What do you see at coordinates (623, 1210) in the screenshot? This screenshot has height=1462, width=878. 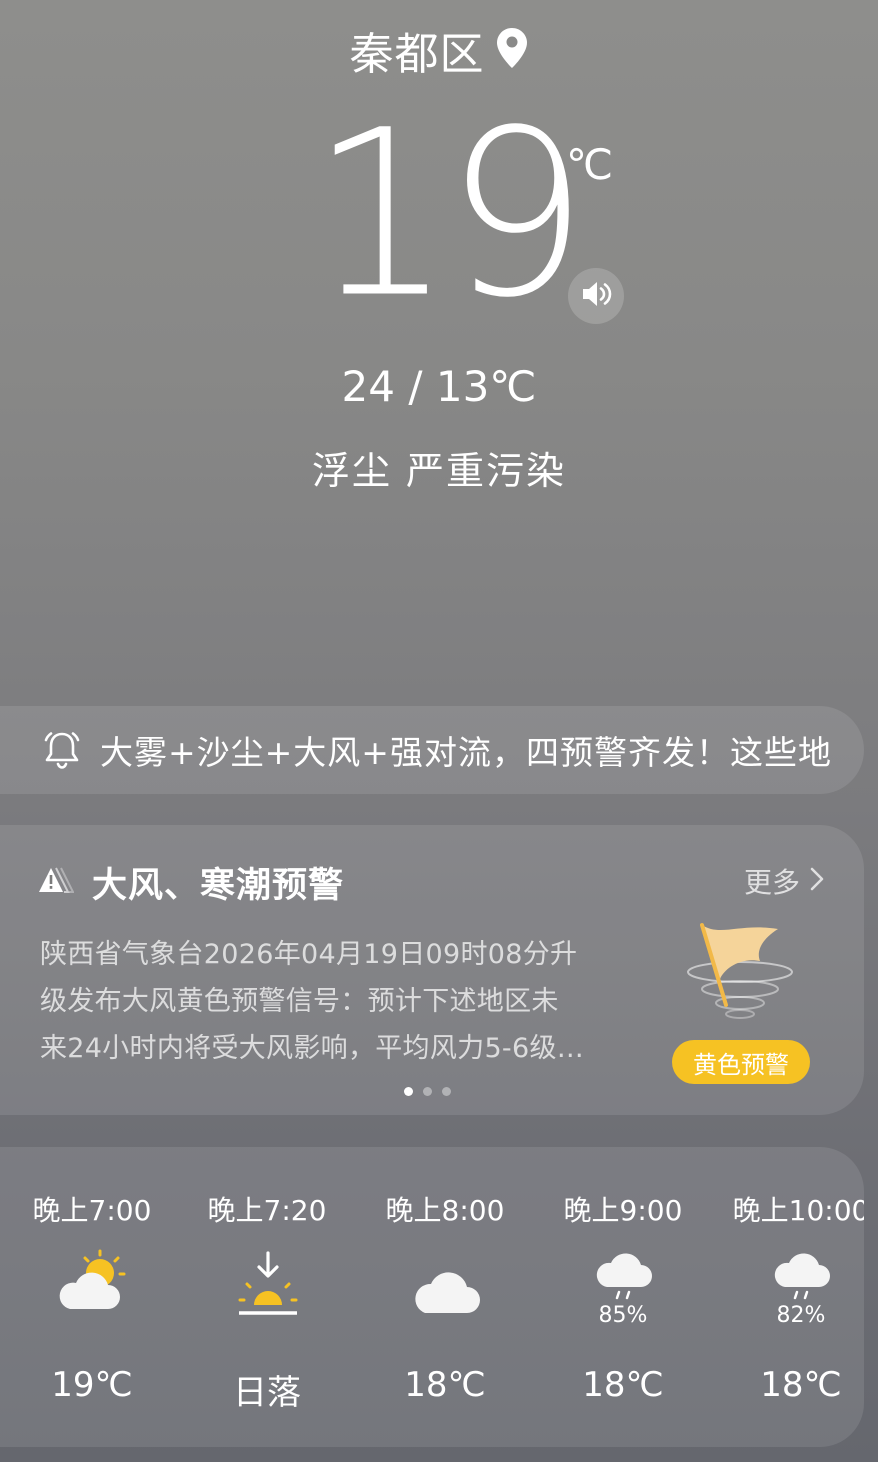 I see `hour-time: 晚上9:00` at bounding box center [623, 1210].